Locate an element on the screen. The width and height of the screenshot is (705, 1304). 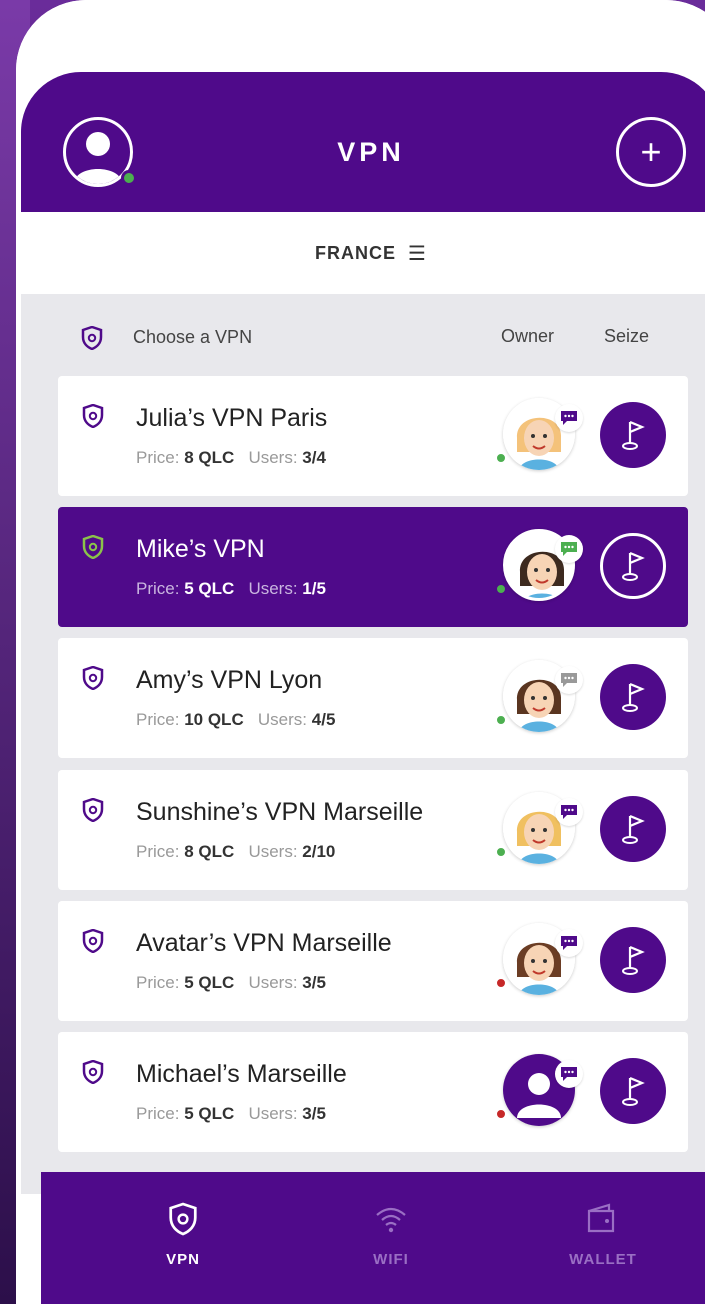
region-selector: FRANCE ☰ is located at coordinates (363, 253).